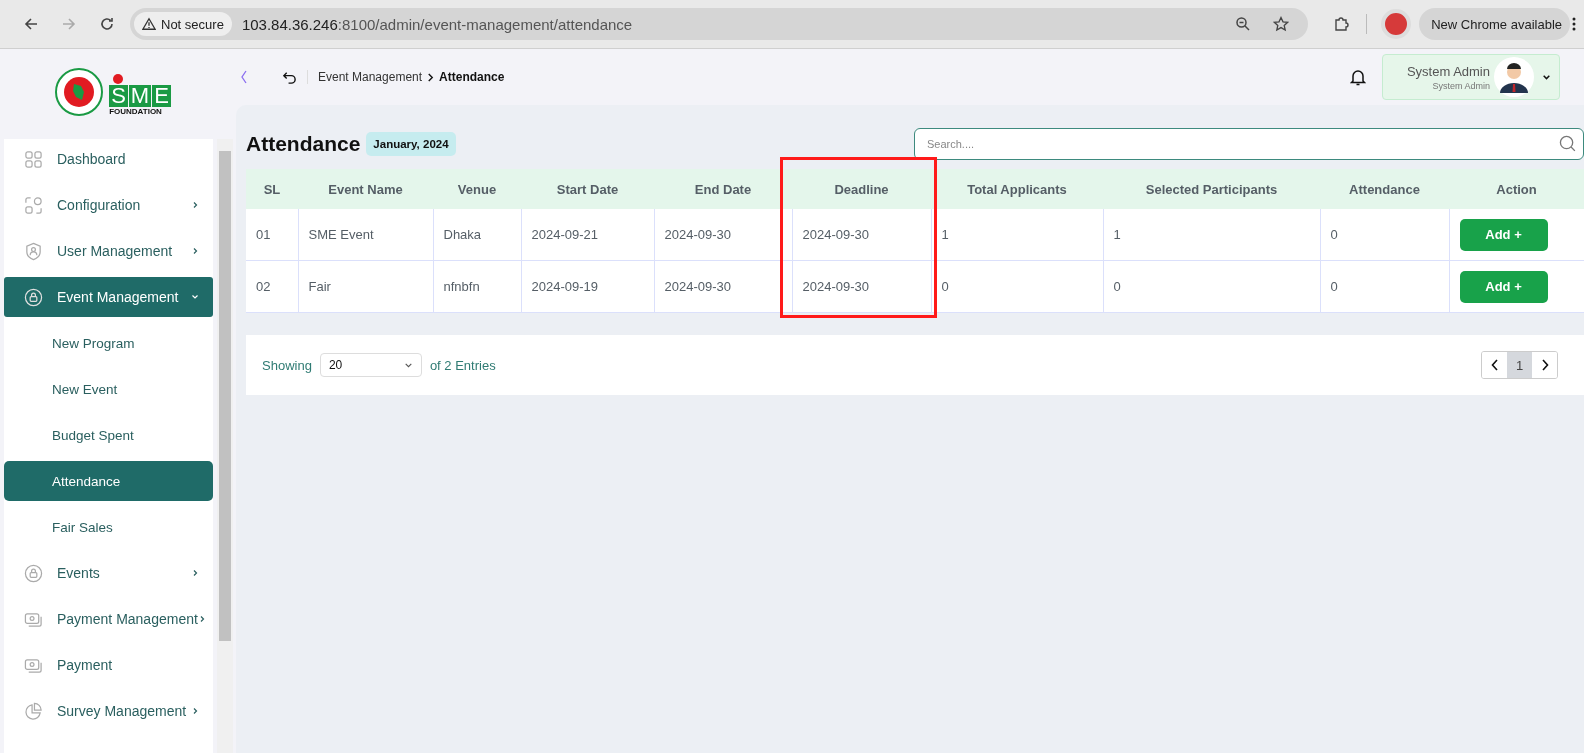  Describe the element at coordinates (587, 286) in the screenshot. I see `table-cell: 2024-09-19` at that location.